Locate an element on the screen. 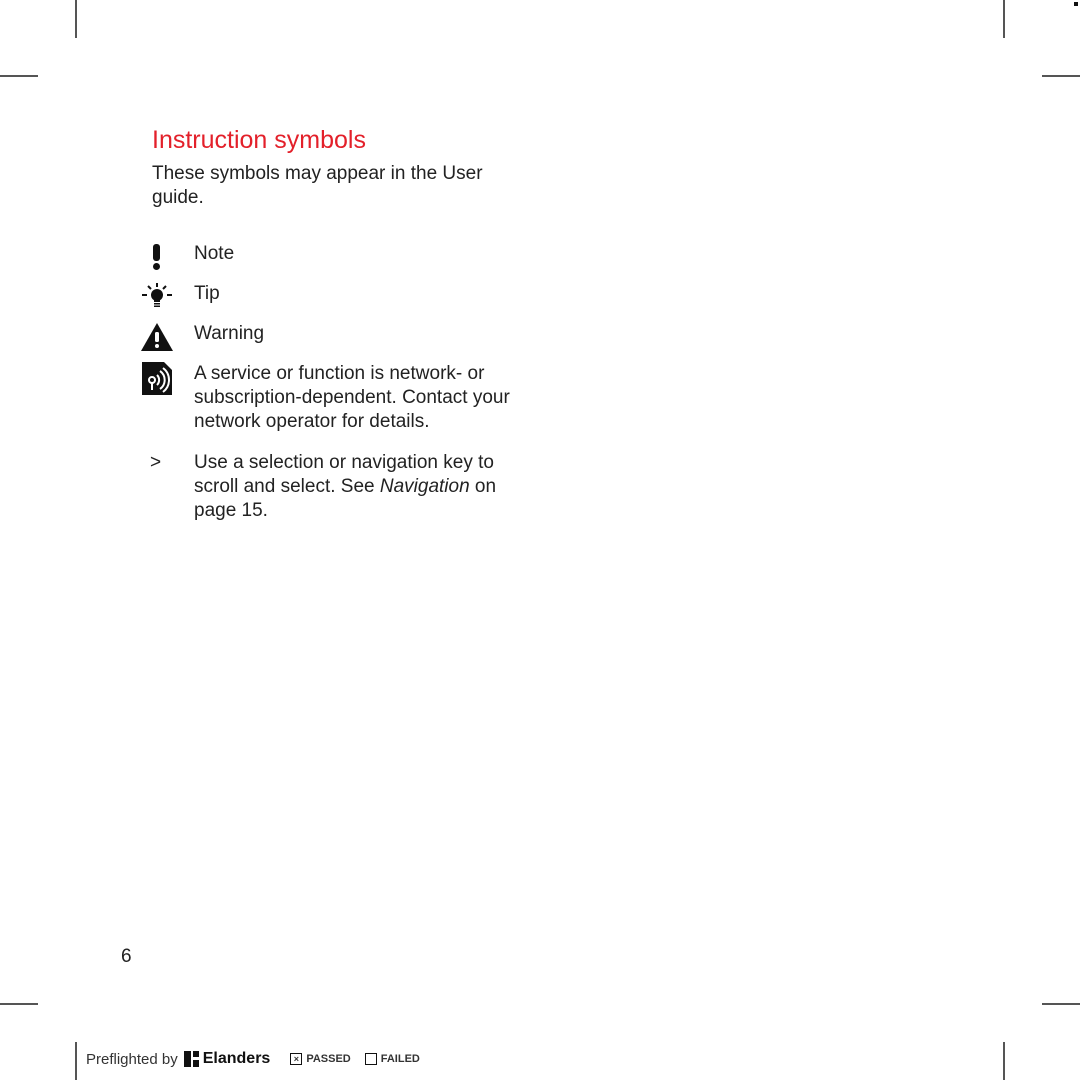  network-service-icon is located at coordinates (158, 379).